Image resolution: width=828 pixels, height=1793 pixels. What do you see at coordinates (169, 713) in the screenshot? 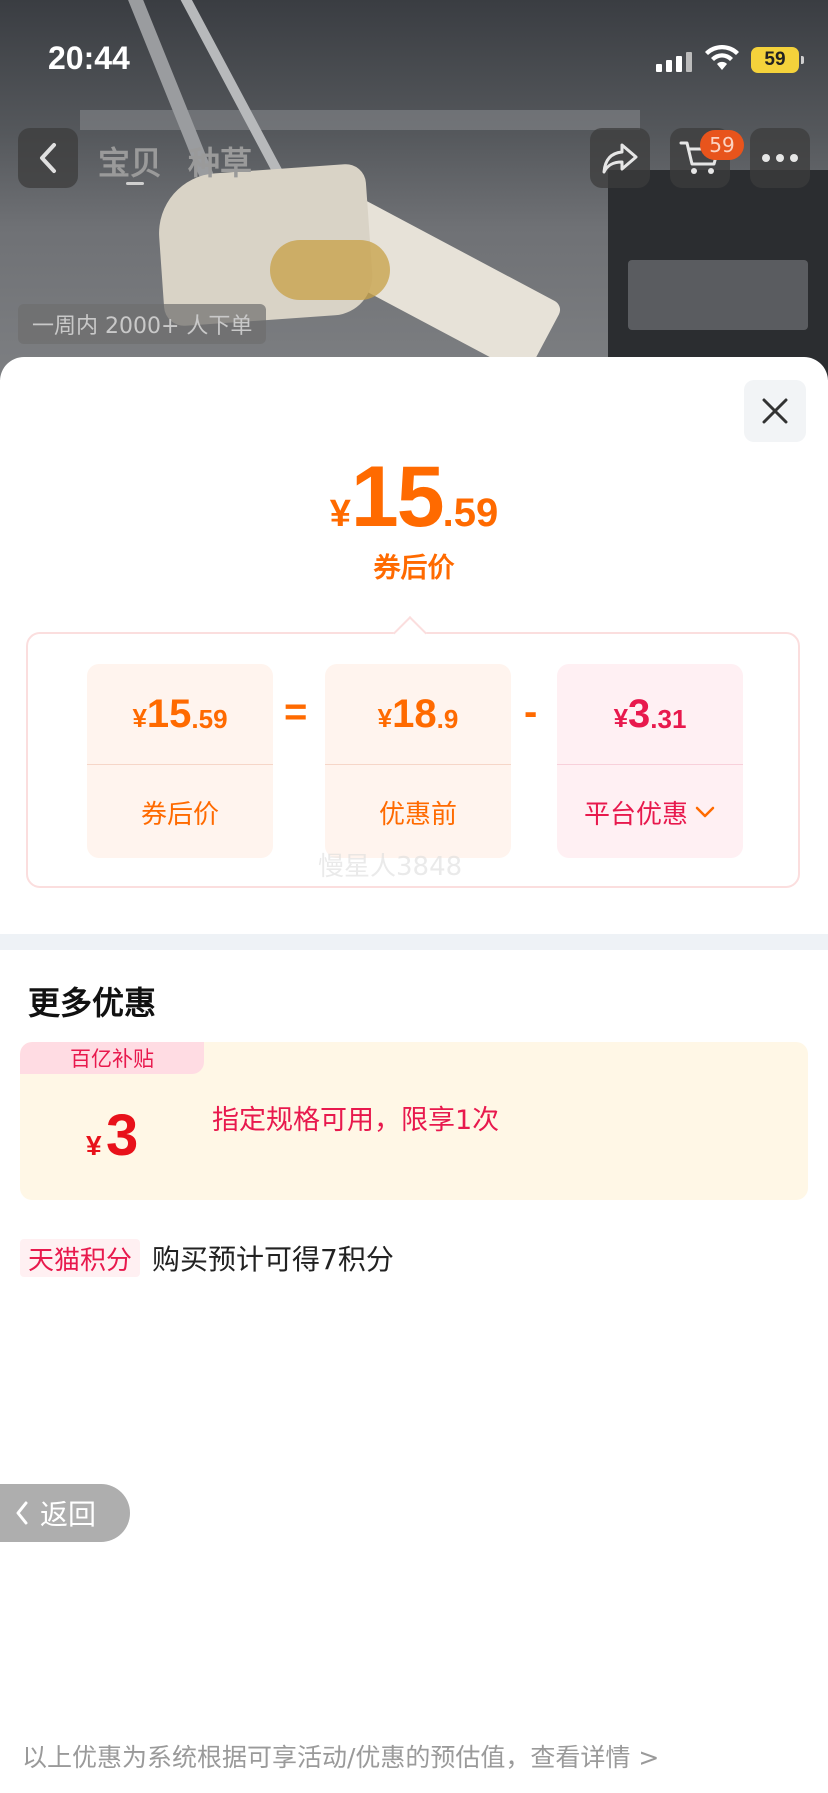
I see `integer: 15` at bounding box center [169, 713].